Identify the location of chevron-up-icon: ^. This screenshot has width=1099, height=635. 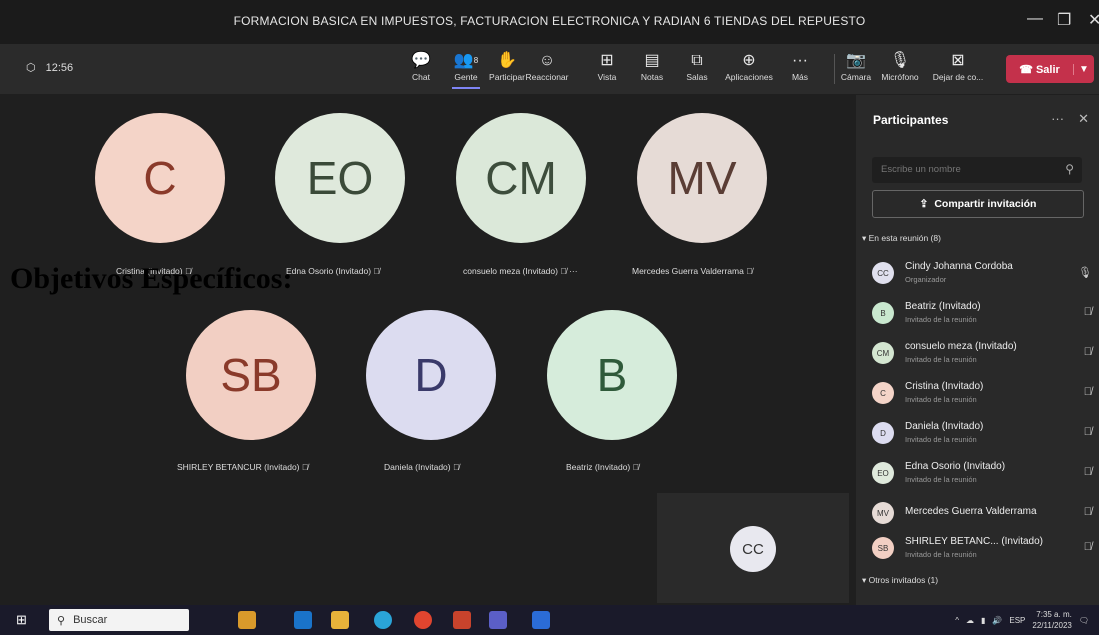
(957, 620).